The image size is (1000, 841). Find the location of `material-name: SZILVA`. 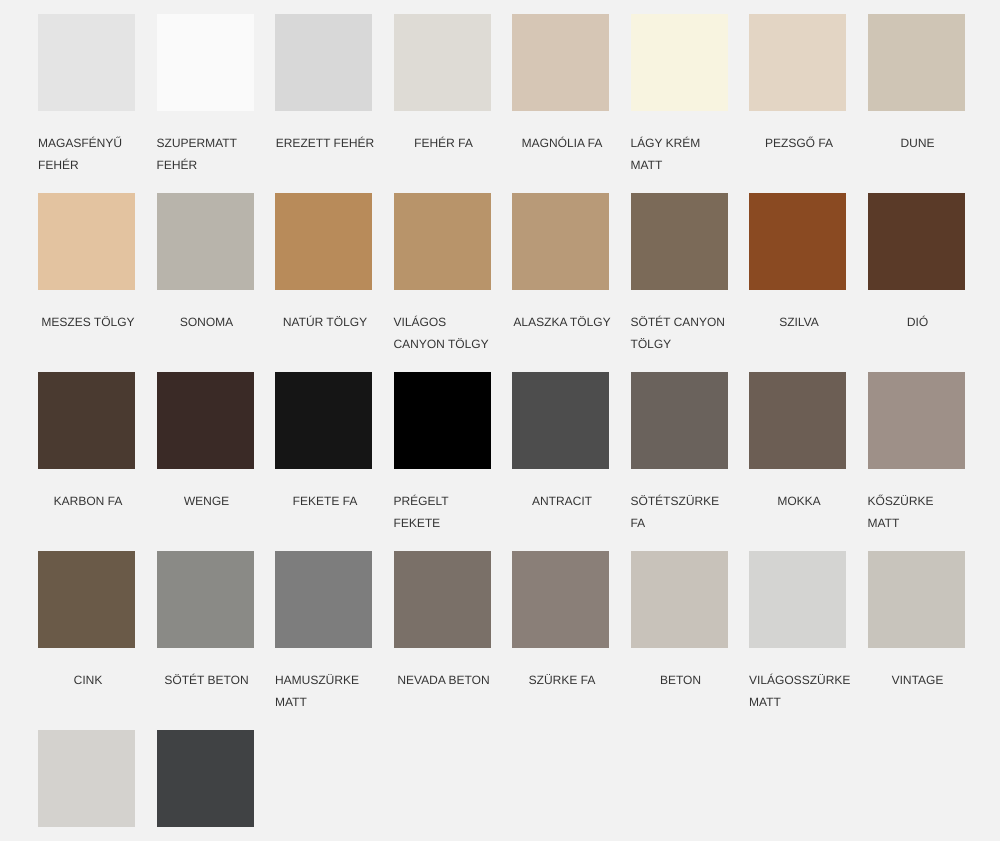

material-name: SZILVA is located at coordinates (799, 322).